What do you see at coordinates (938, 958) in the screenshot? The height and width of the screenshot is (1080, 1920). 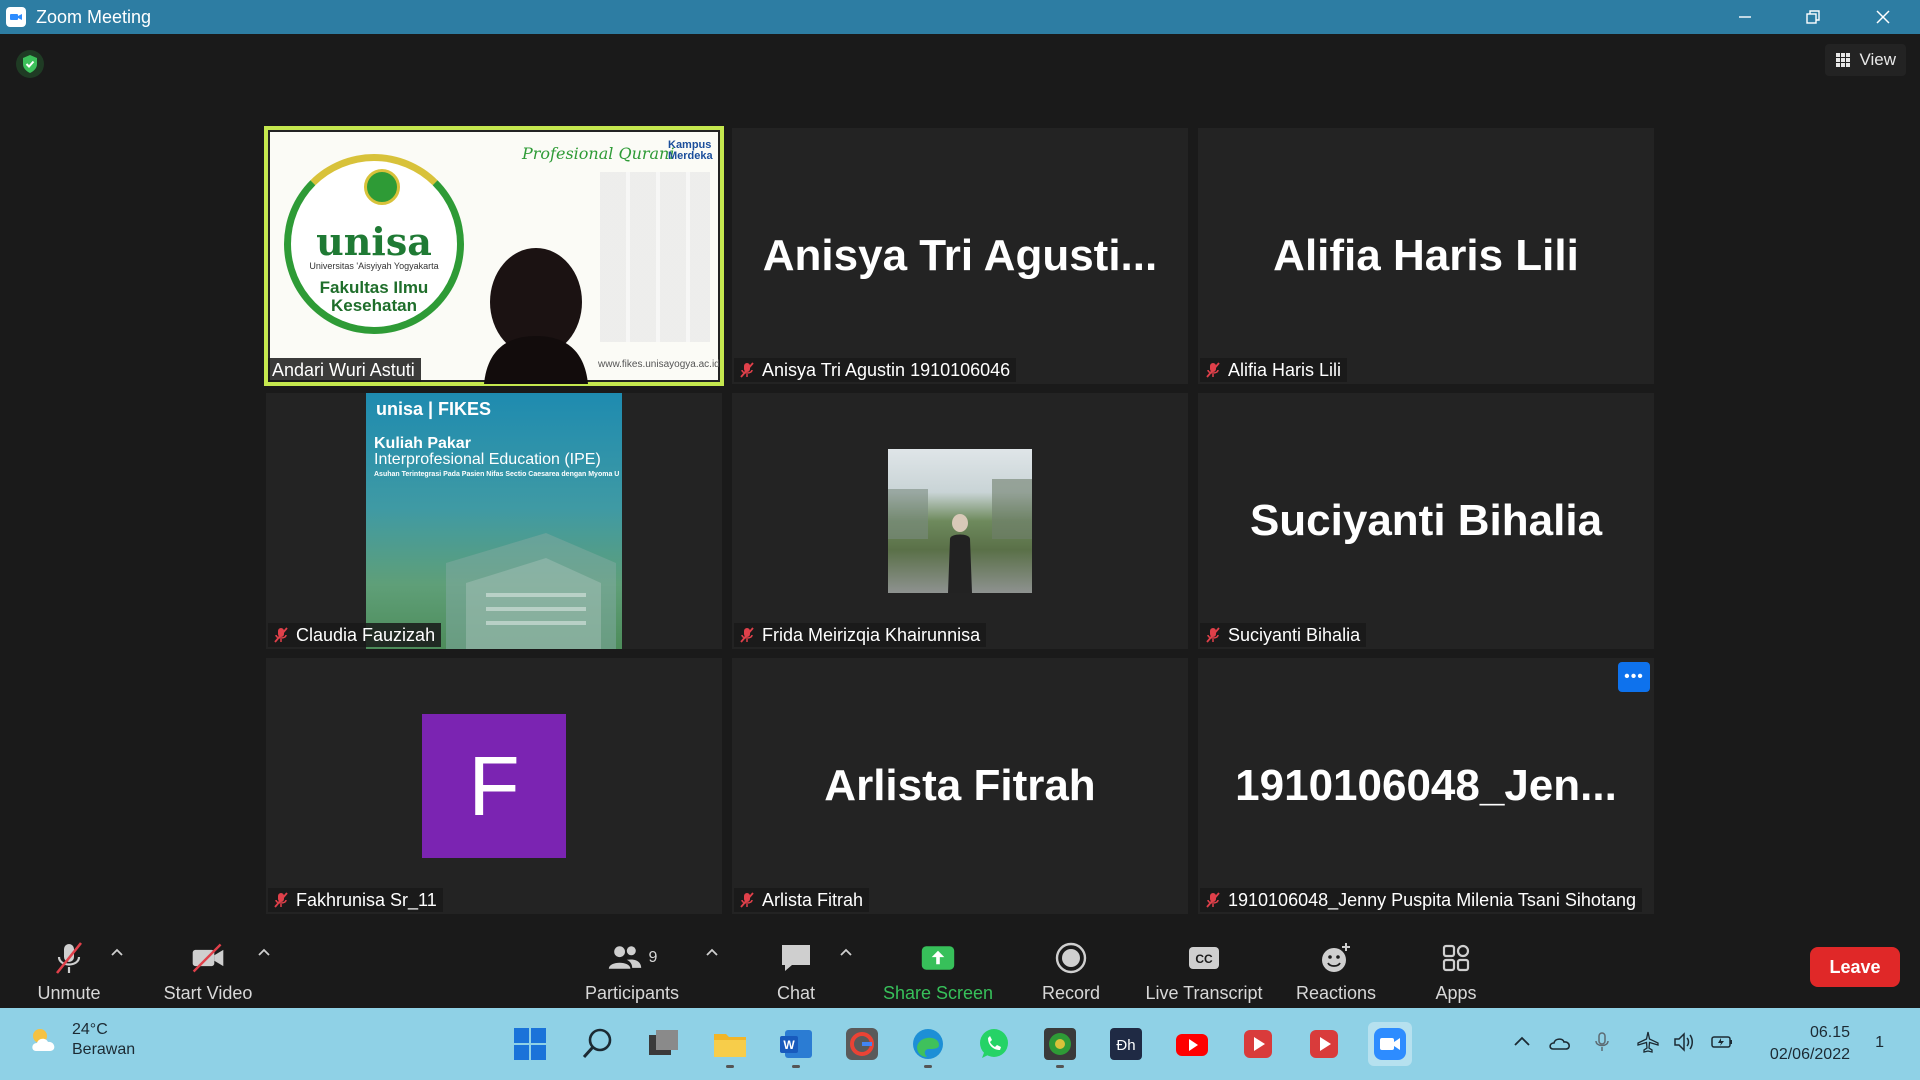 I see `share-screen-arrow-icon` at bounding box center [938, 958].